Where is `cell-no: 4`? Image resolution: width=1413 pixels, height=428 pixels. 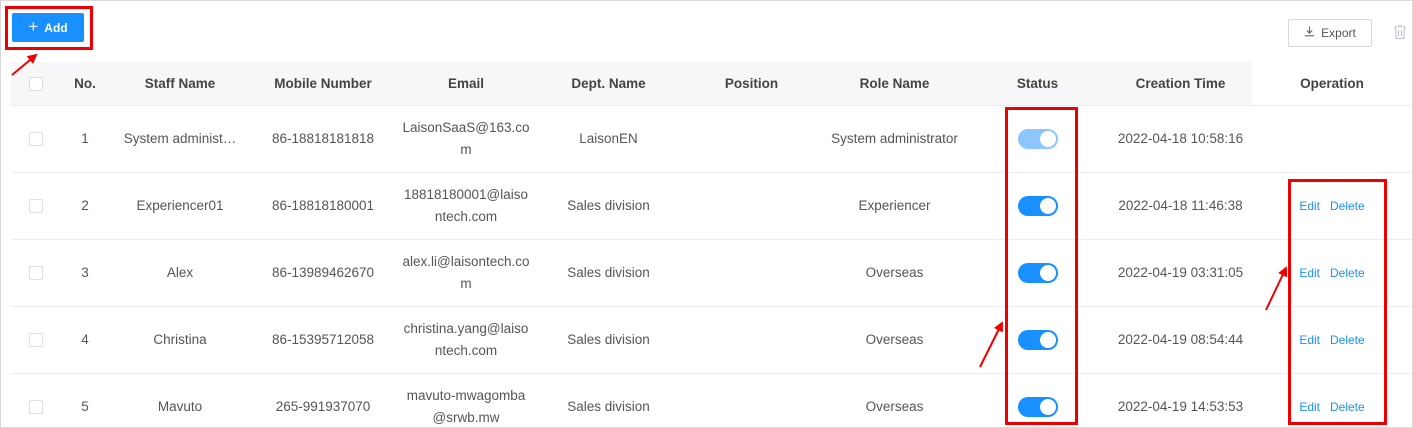
cell-no: 4 is located at coordinates (85, 340).